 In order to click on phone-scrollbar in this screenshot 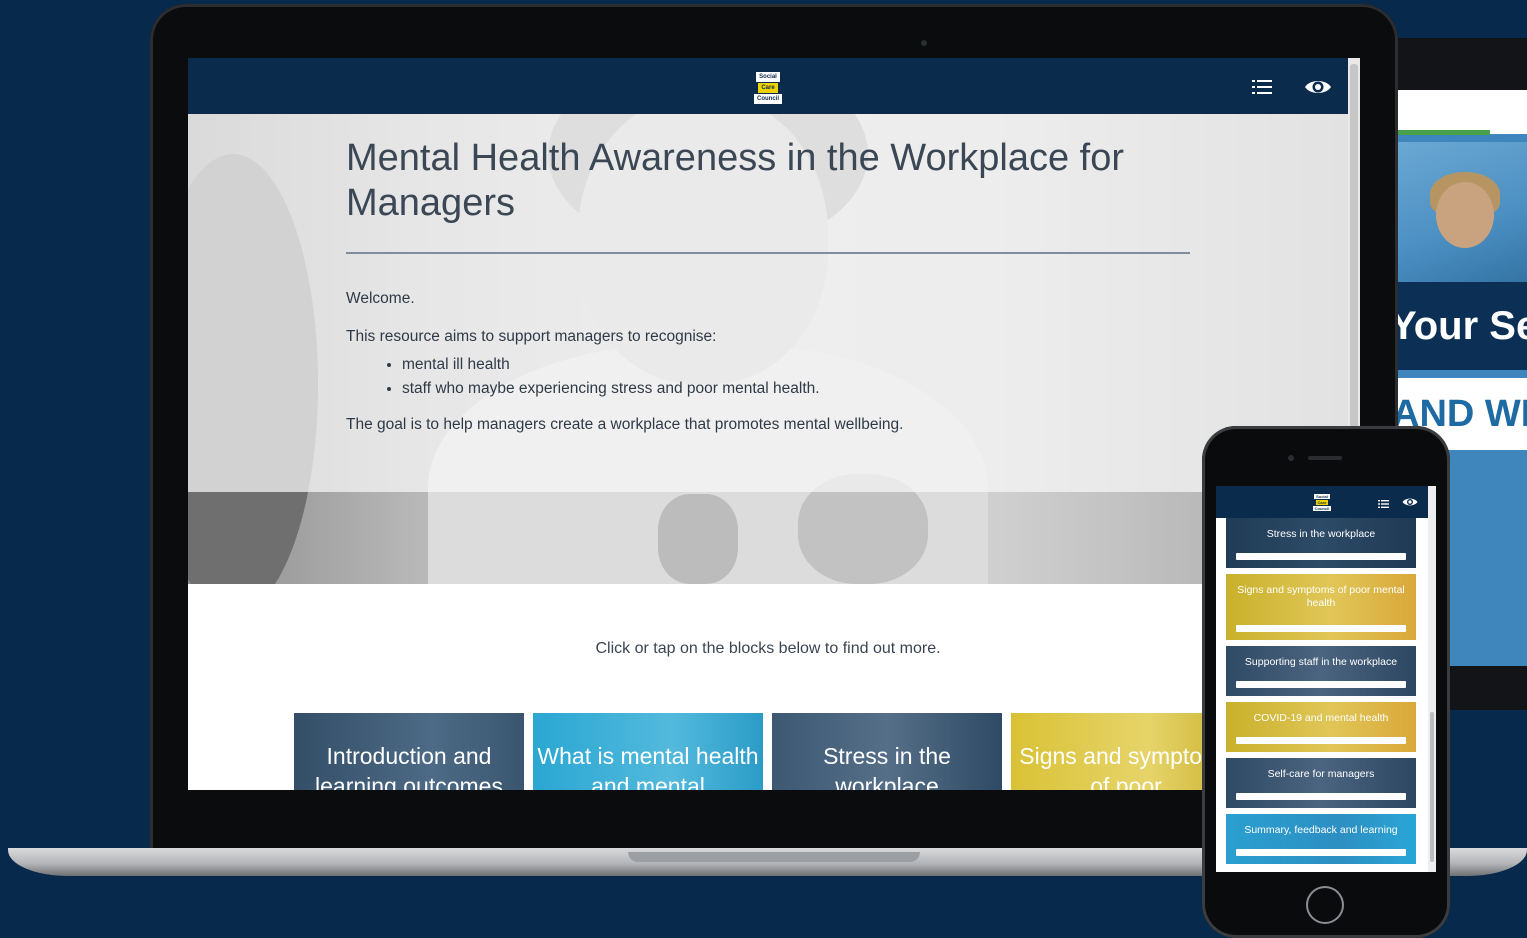, I will do `click(1432, 679)`.